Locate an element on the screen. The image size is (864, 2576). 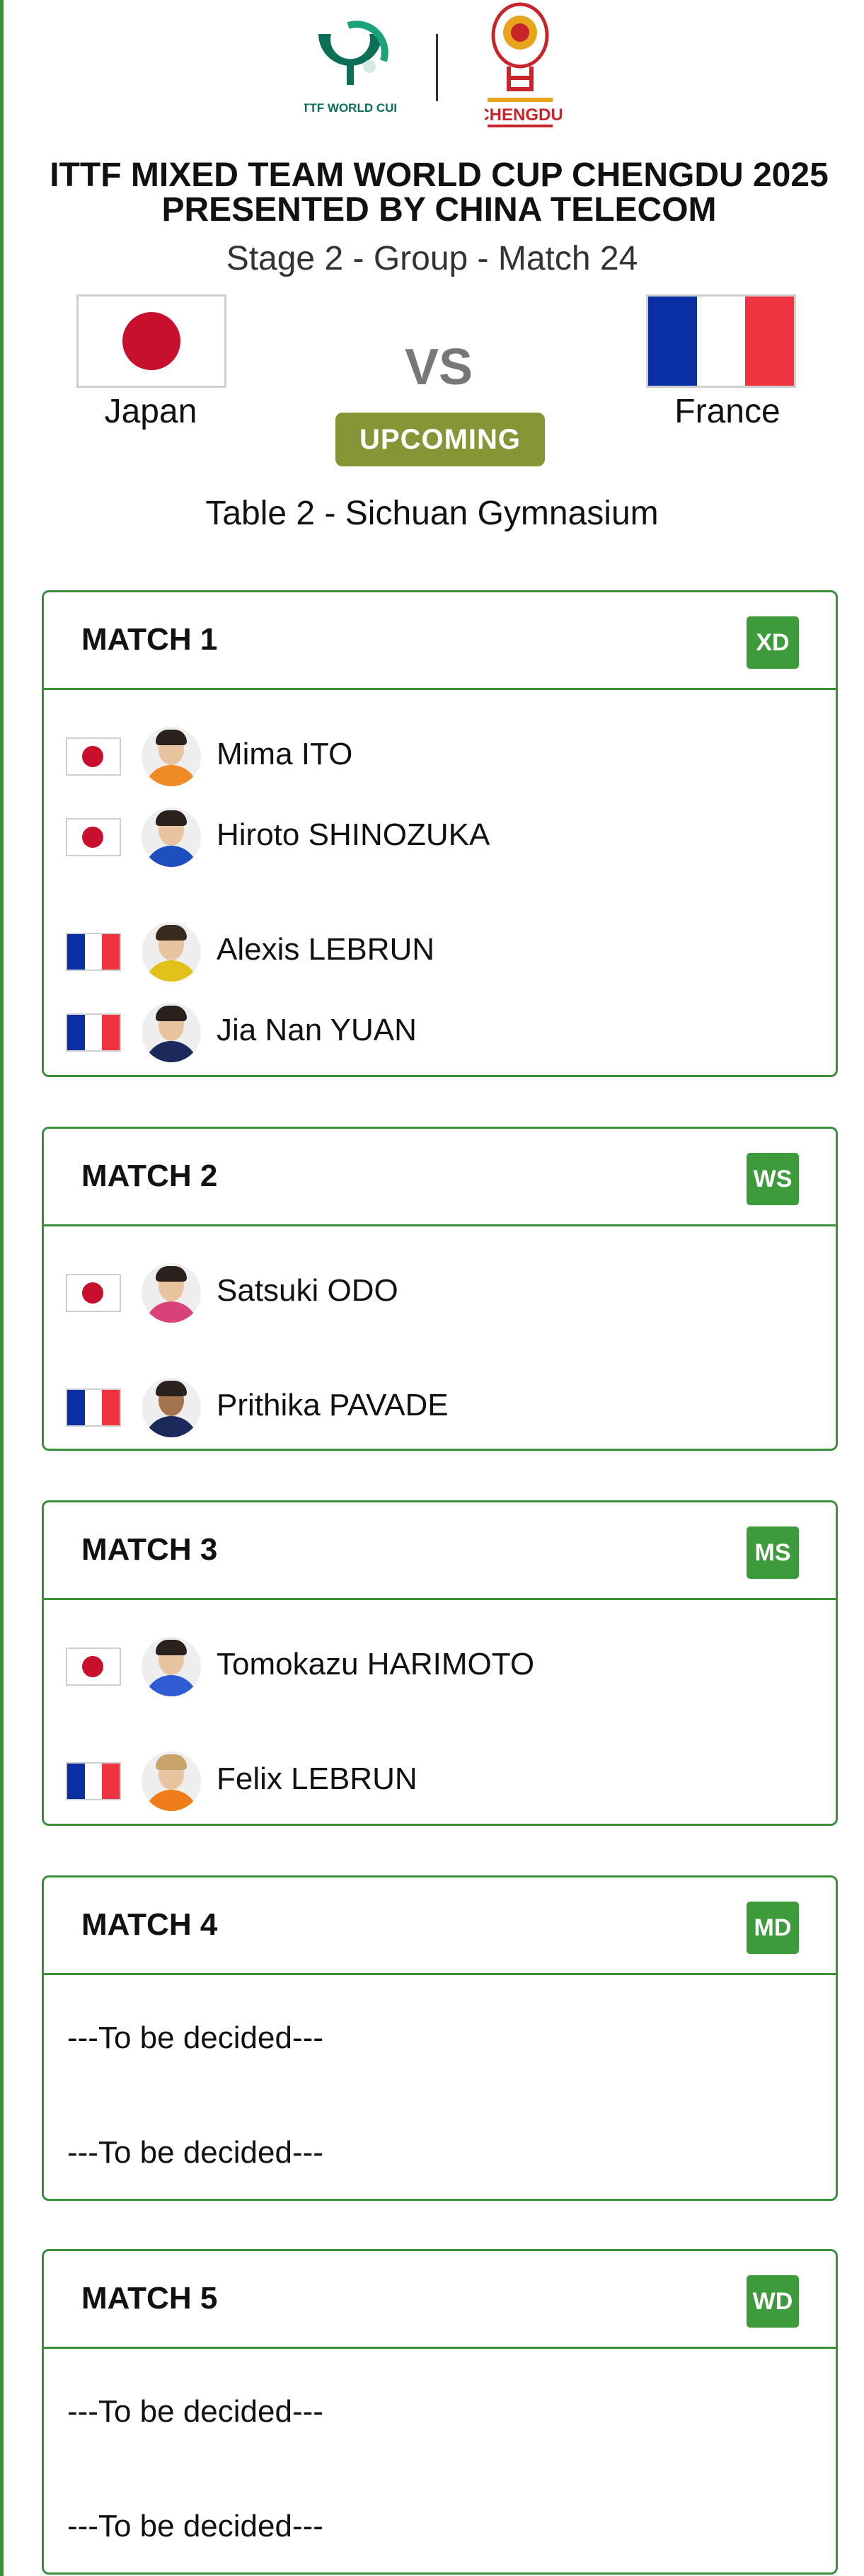
player-name: Alexis LEBRUN is located at coordinates (325, 950).